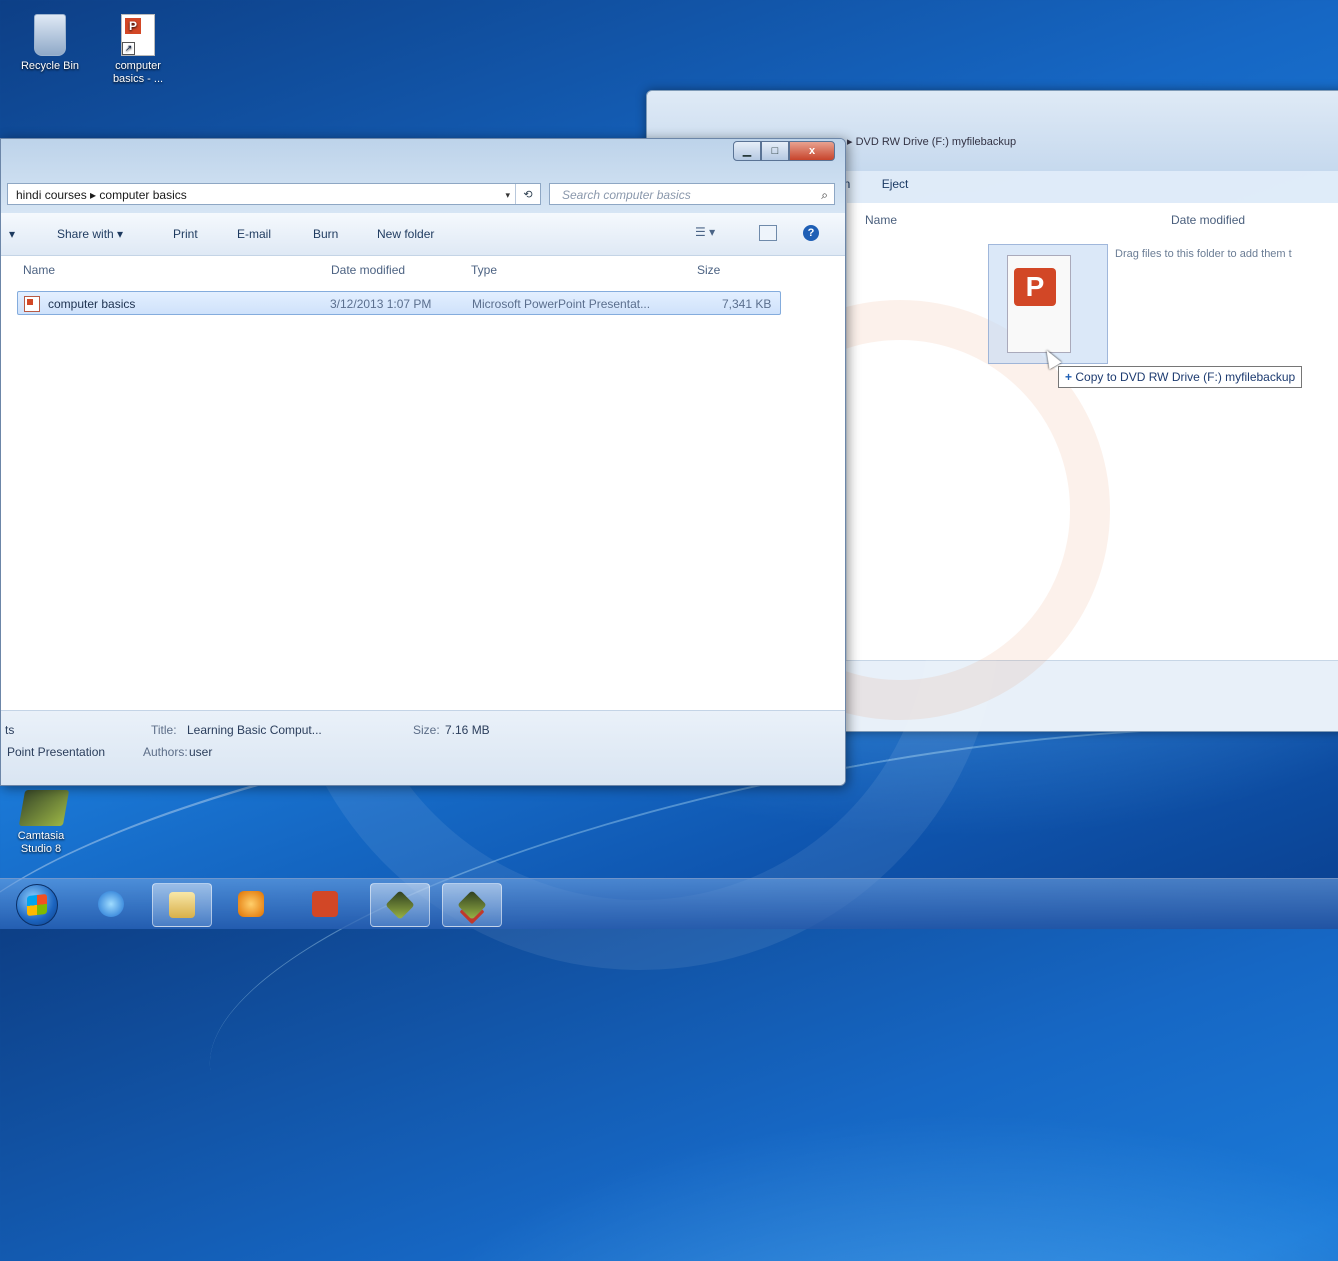 The image size is (1338, 1261). Describe the element at coordinates (747, 304) in the screenshot. I see `file-size: 7,341 KB` at that location.